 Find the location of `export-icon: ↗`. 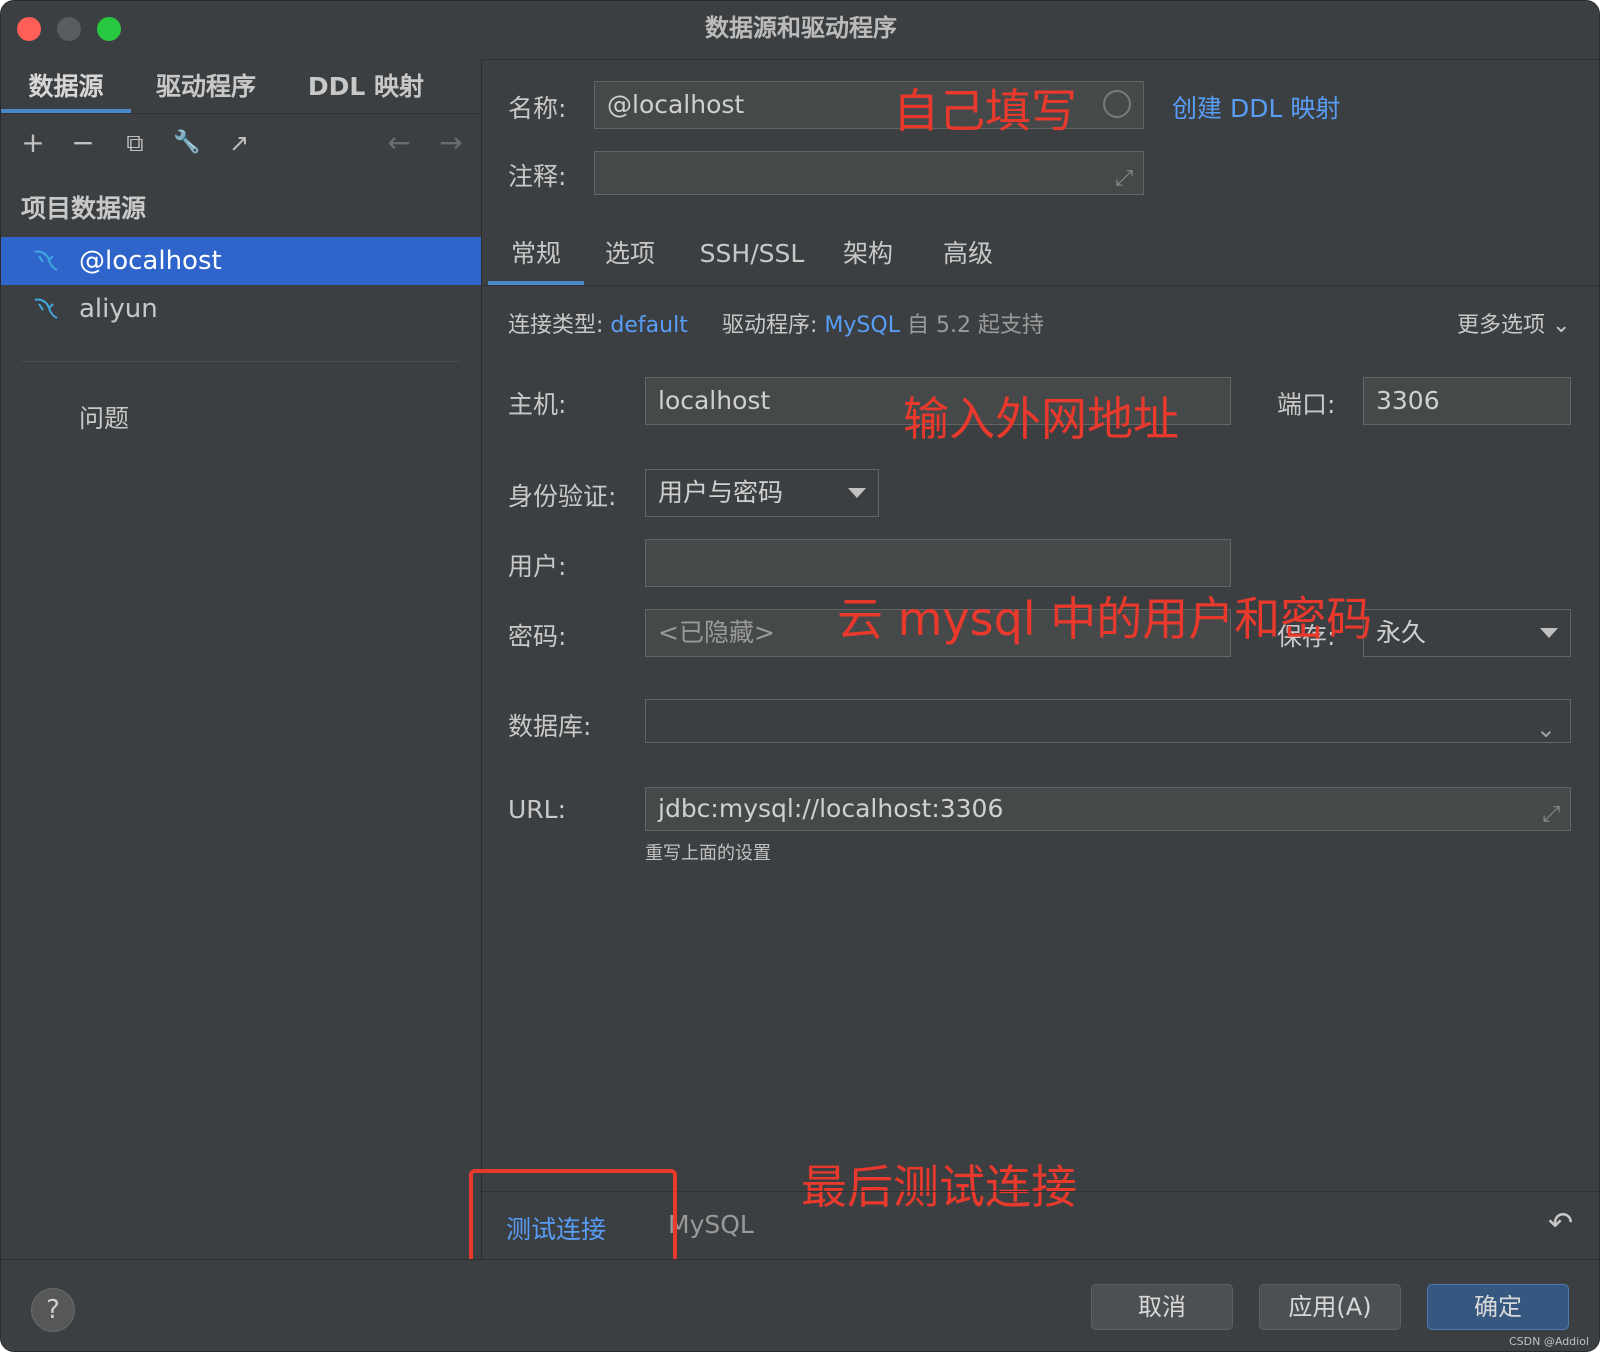

export-icon: ↗ is located at coordinates (239, 143).